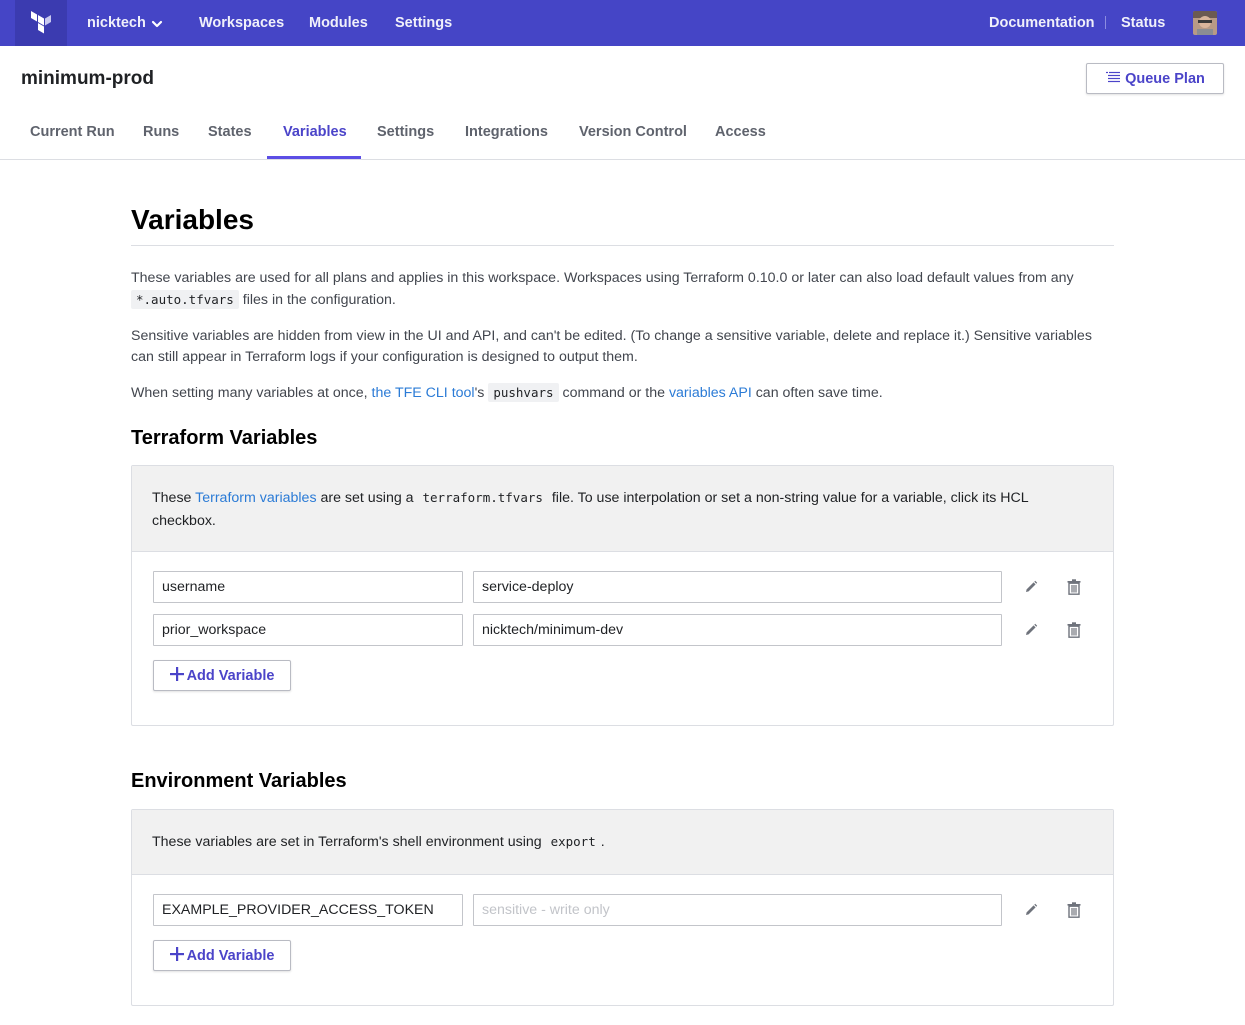  Describe the element at coordinates (573, 841) in the screenshot. I see `export-code: export` at that location.